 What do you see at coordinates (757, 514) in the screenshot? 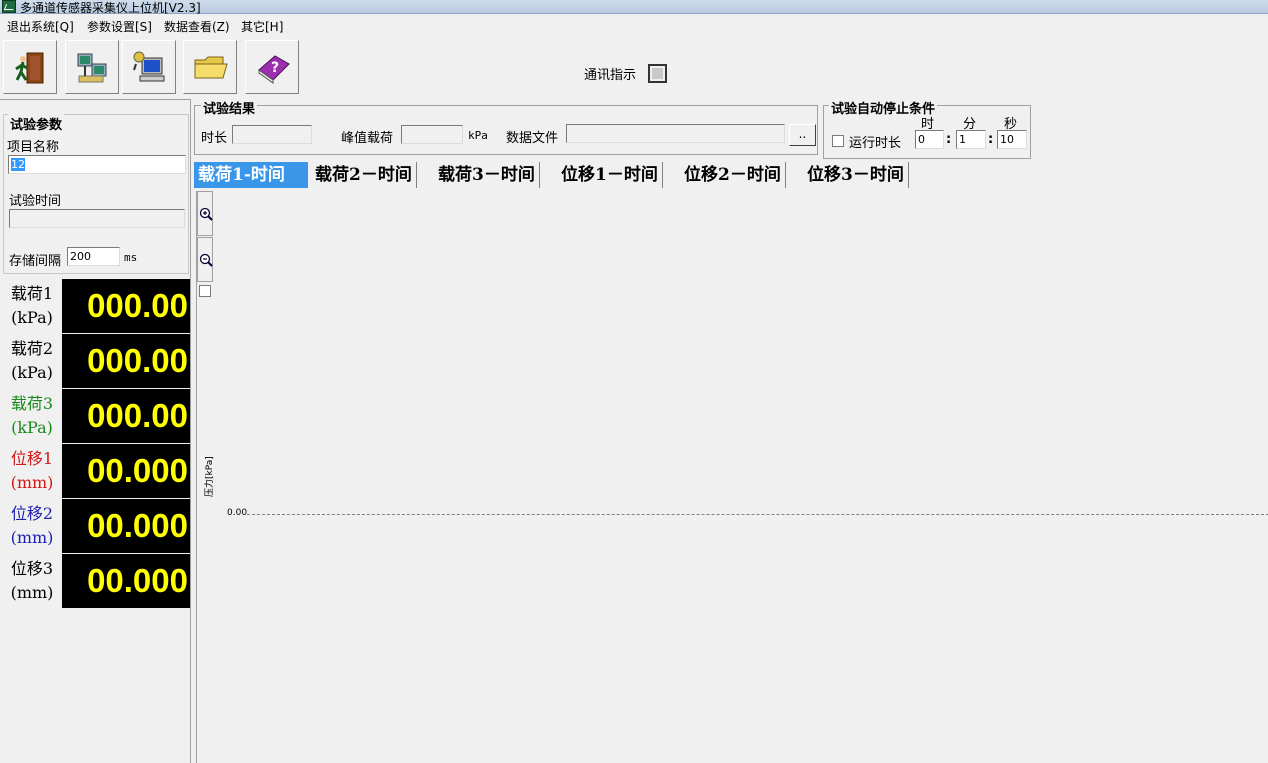
I see `chart-zero-line` at bounding box center [757, 514].